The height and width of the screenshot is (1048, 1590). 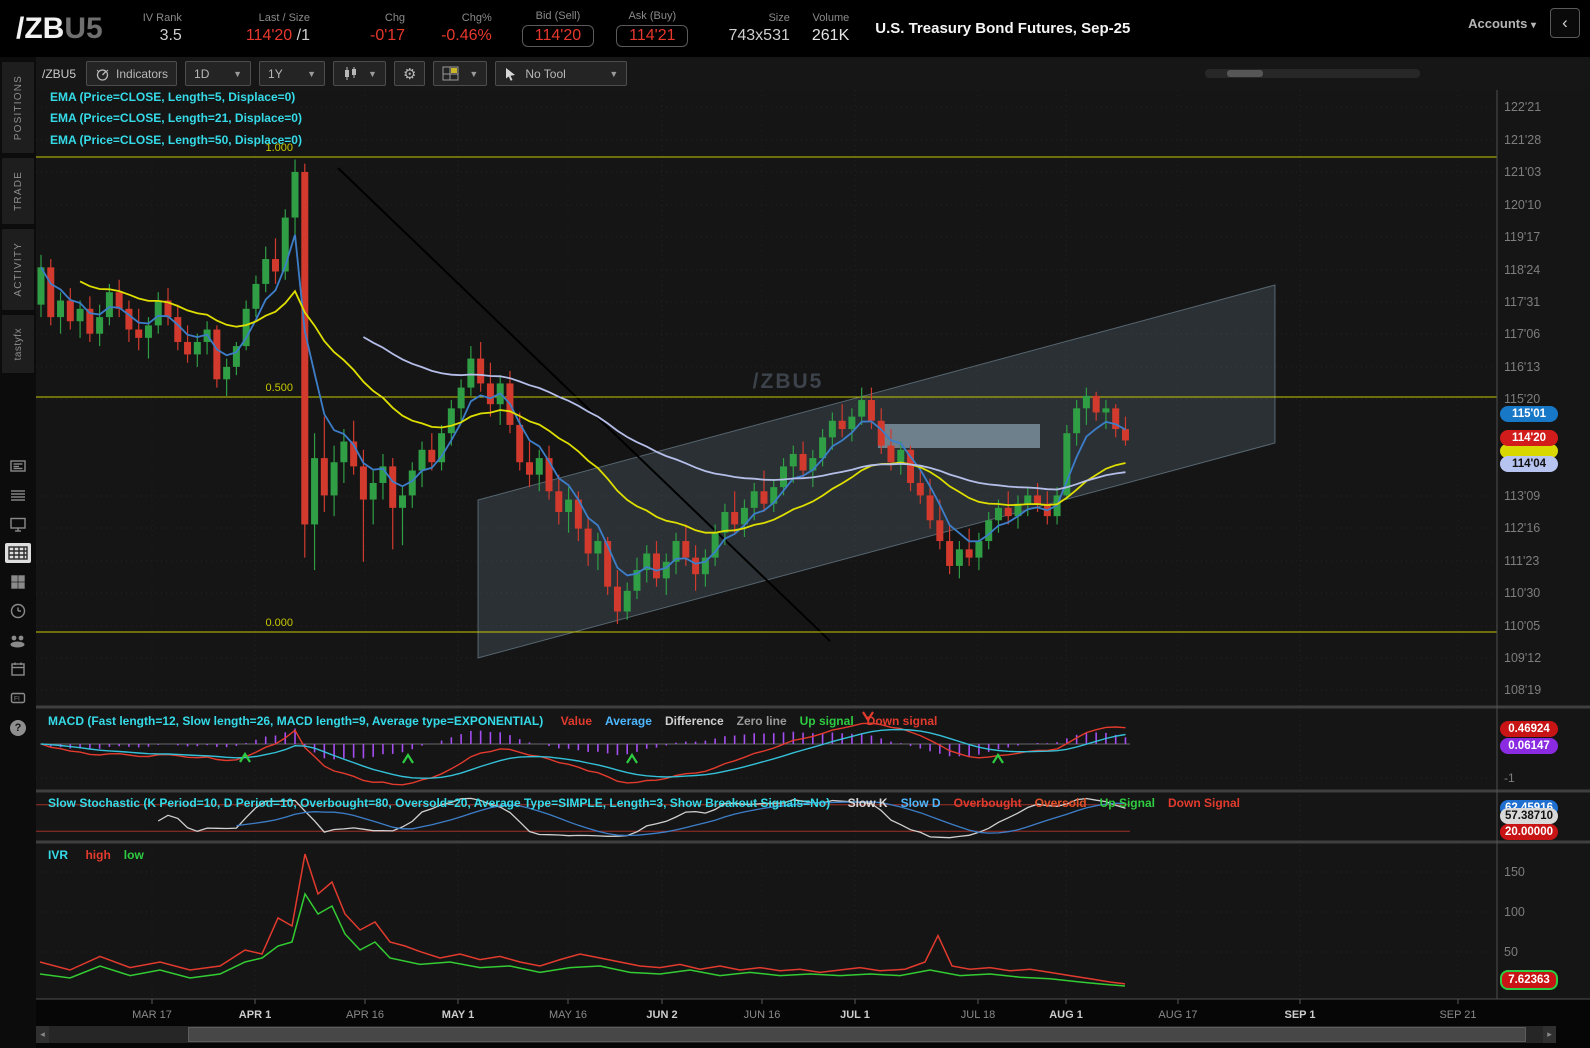 What do you see at coordinates (652, 36) in the screenshot?
I see `ask-button: 114'21` at bounding box center [652, 36].